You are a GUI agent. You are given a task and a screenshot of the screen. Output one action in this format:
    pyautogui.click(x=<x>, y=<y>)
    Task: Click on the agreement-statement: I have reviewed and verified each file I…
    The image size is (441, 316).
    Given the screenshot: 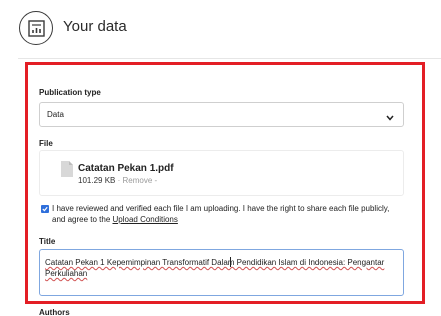 What is the action you would take?
    pyautogui.click(x=221, y=214)
    